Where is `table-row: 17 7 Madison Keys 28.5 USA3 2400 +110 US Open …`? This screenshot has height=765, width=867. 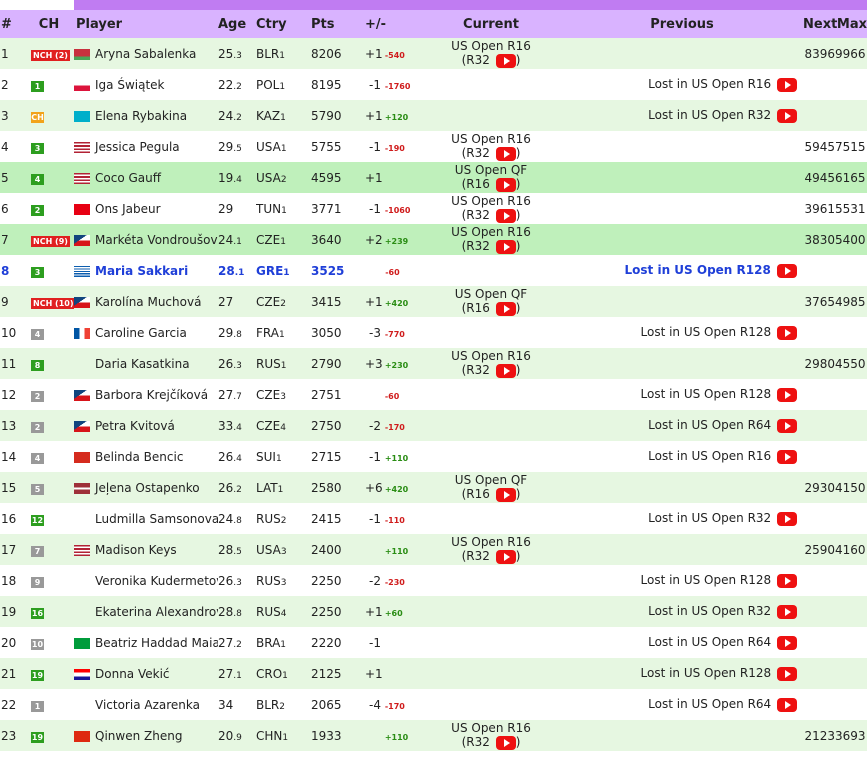 table-row: 17 7 Madison Keys 28.5 USA3 2400 +110 US Open … is located at coordinates (433, 549).